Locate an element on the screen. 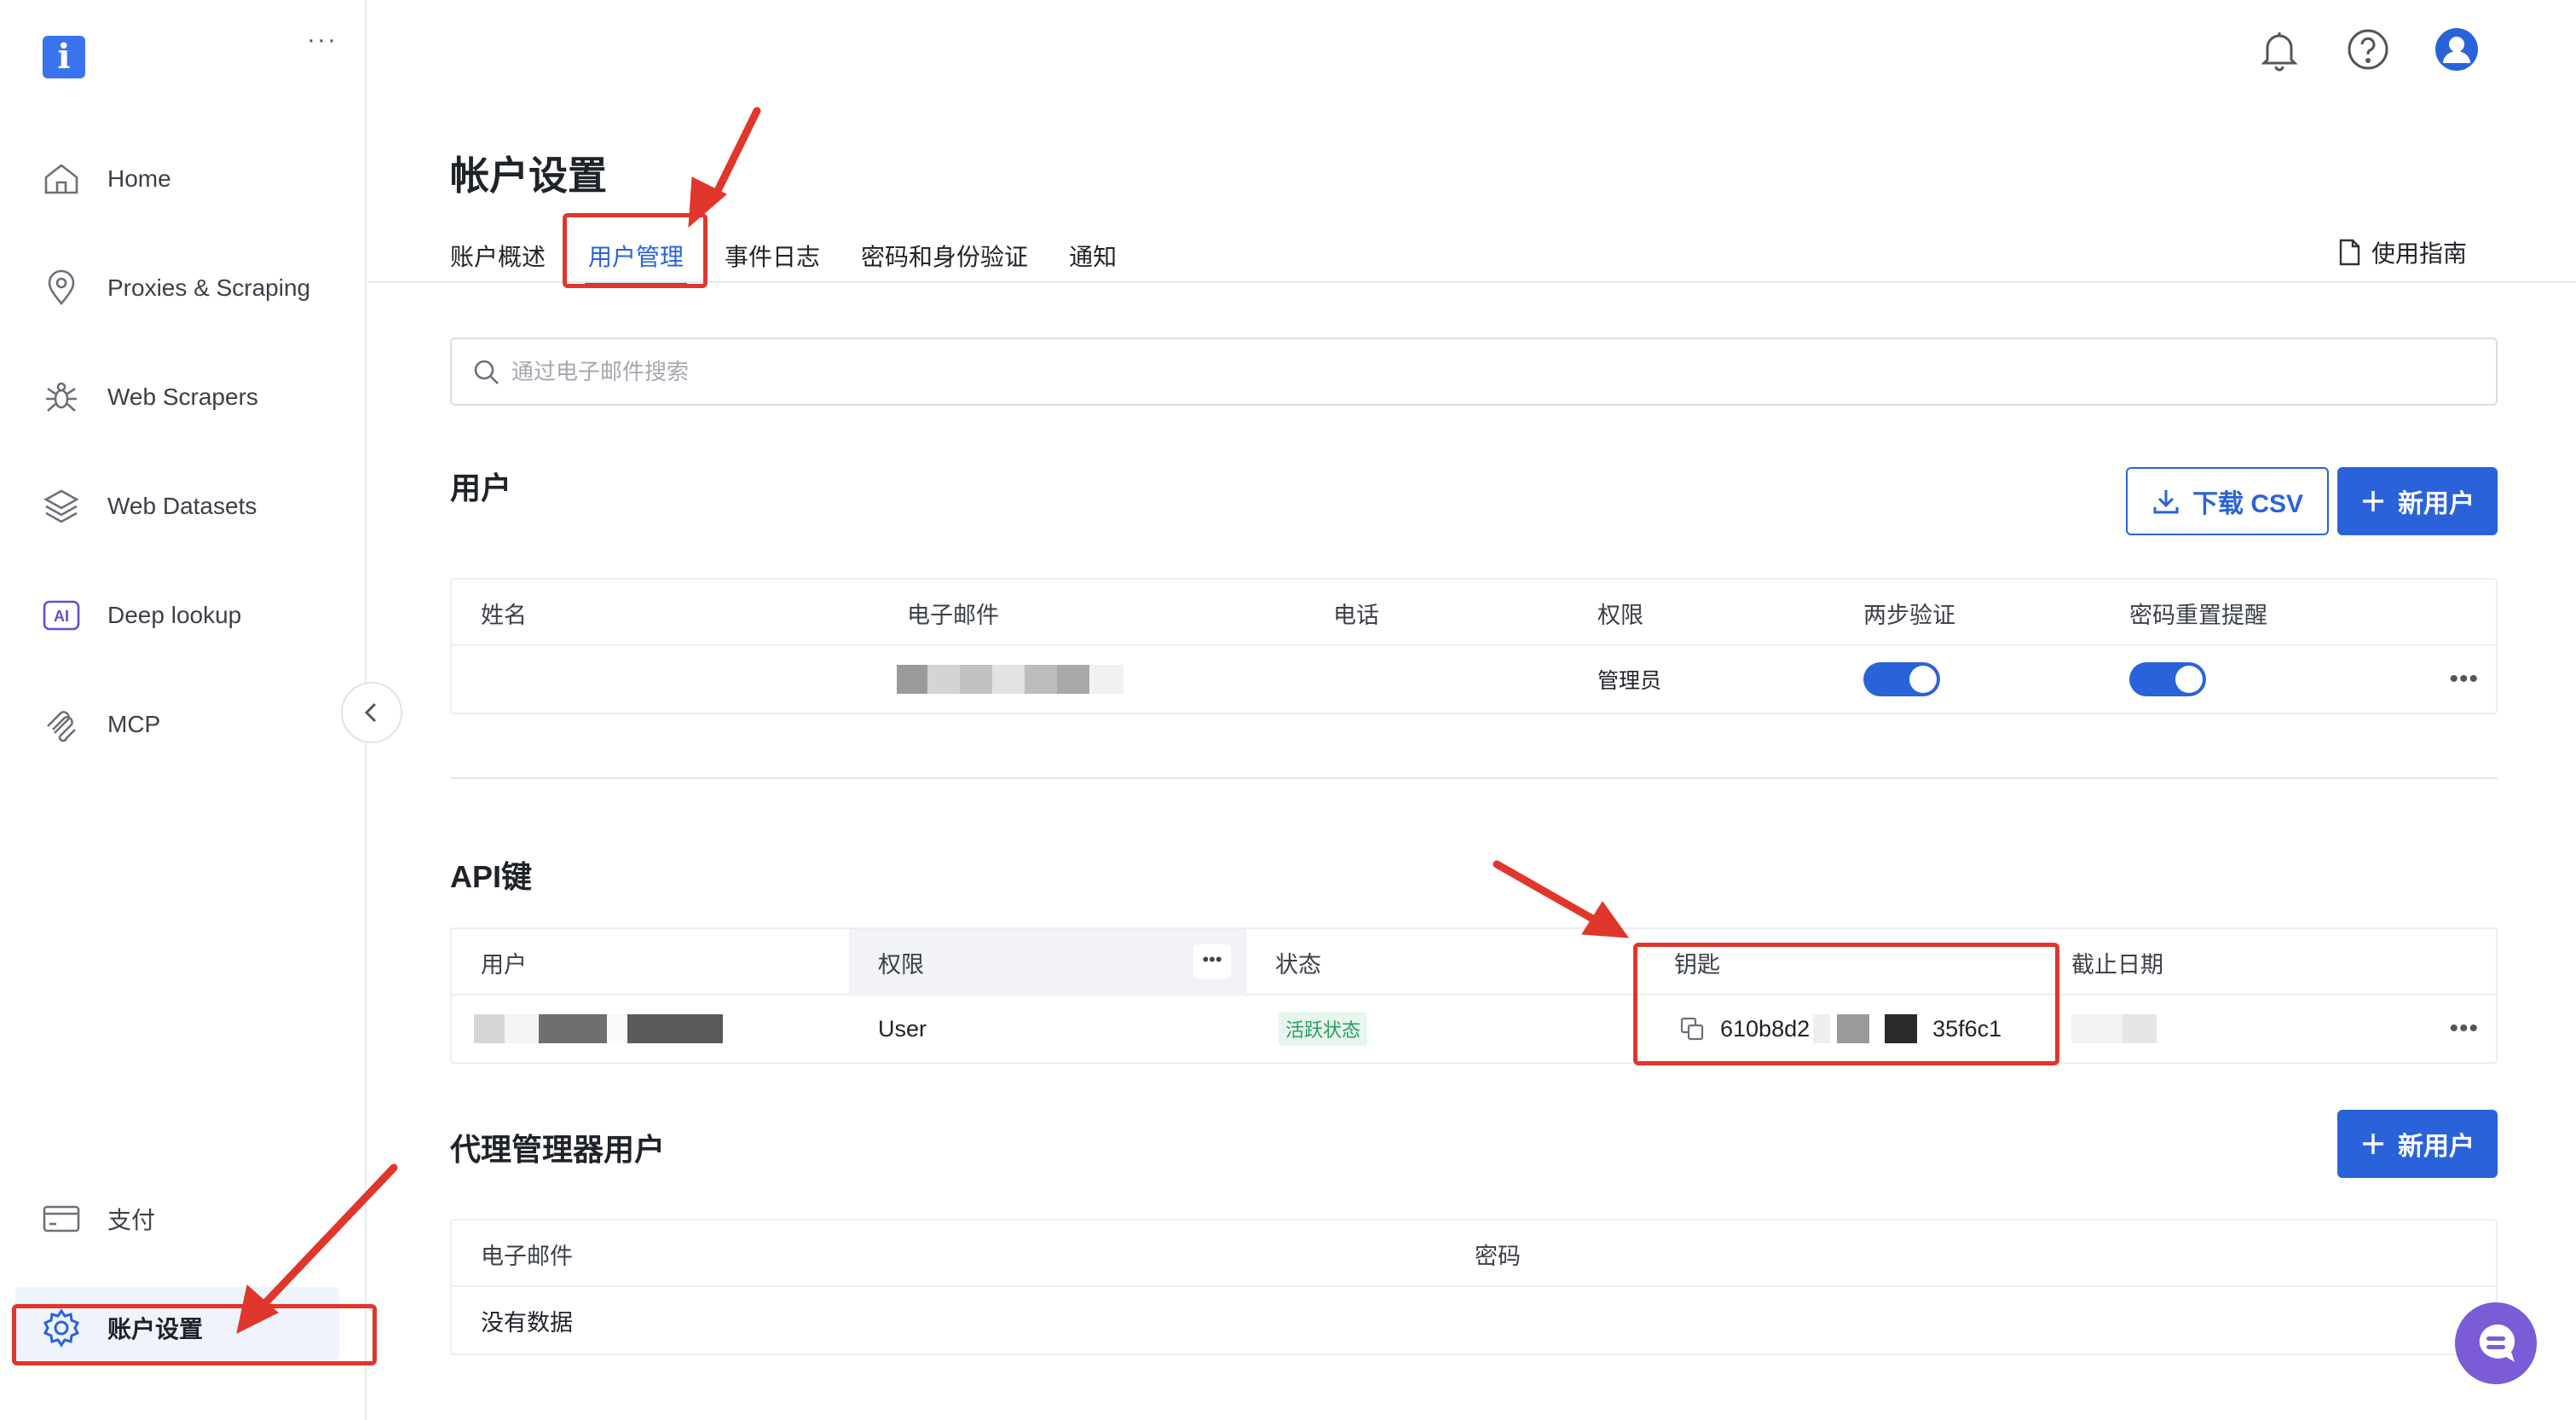  arrow-to-settings is located at coordinates (329, 1235).